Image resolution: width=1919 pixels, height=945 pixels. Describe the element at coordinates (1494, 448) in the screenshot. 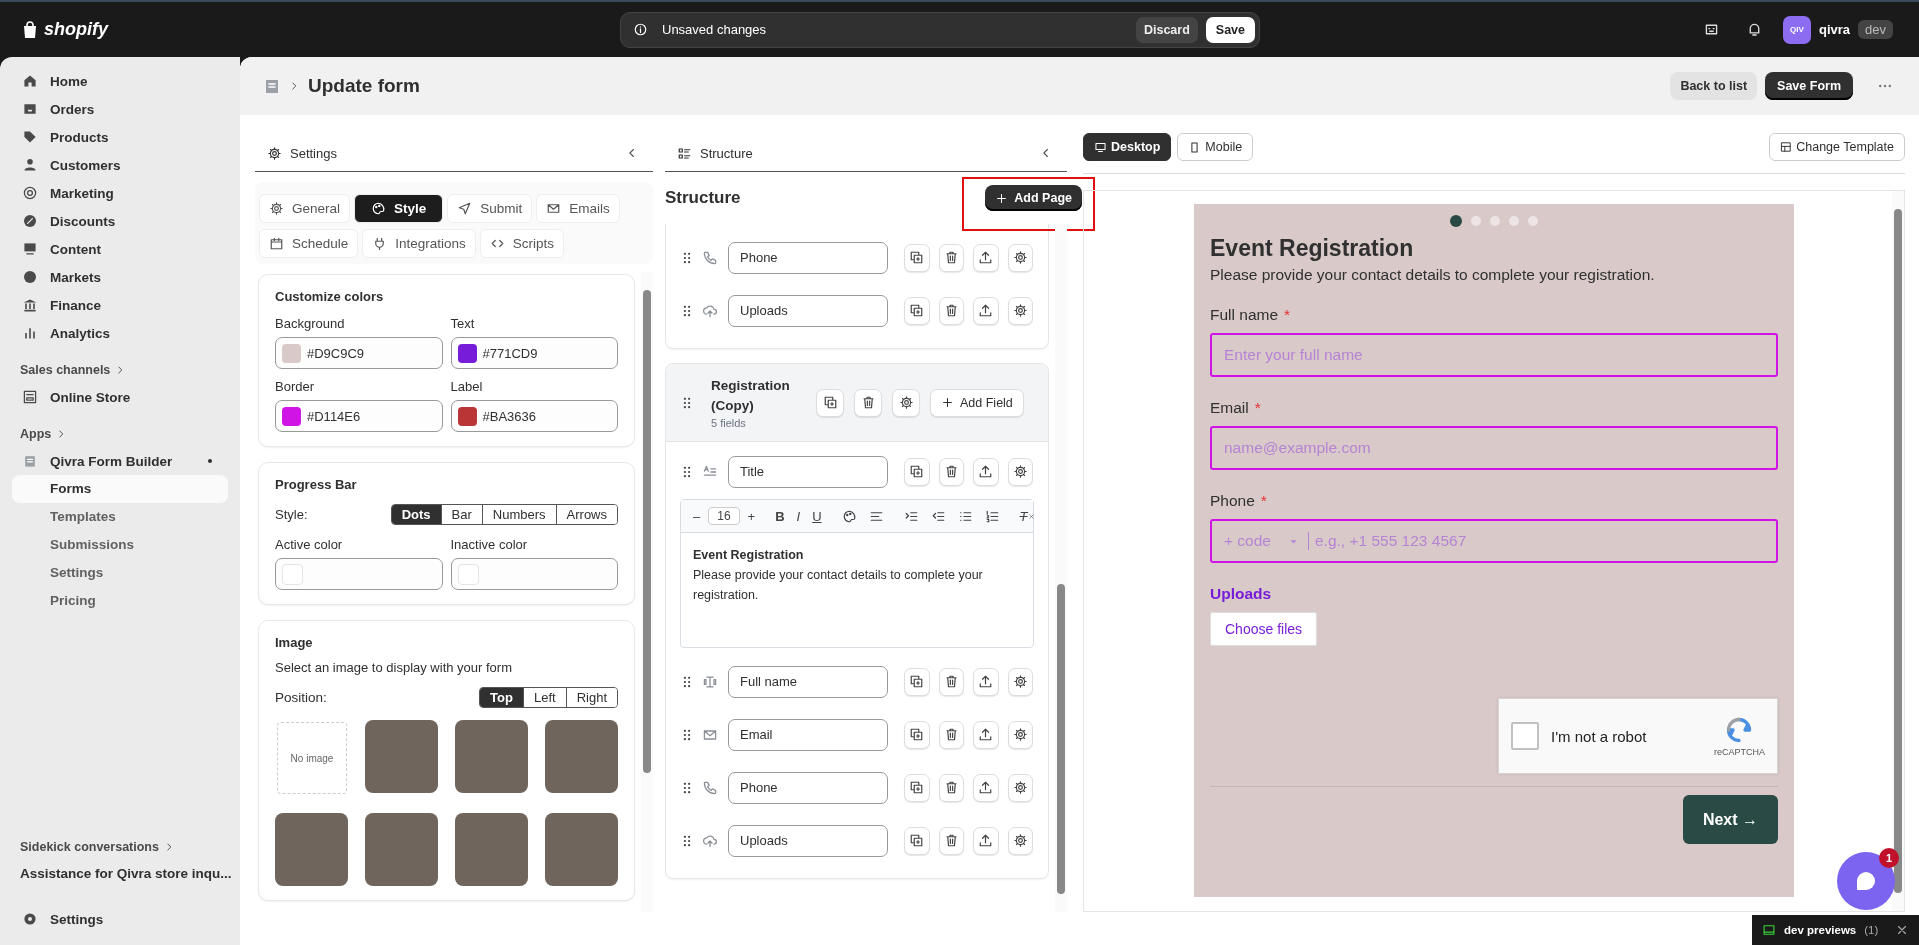

I see `text-field: name@example.com` at that location.